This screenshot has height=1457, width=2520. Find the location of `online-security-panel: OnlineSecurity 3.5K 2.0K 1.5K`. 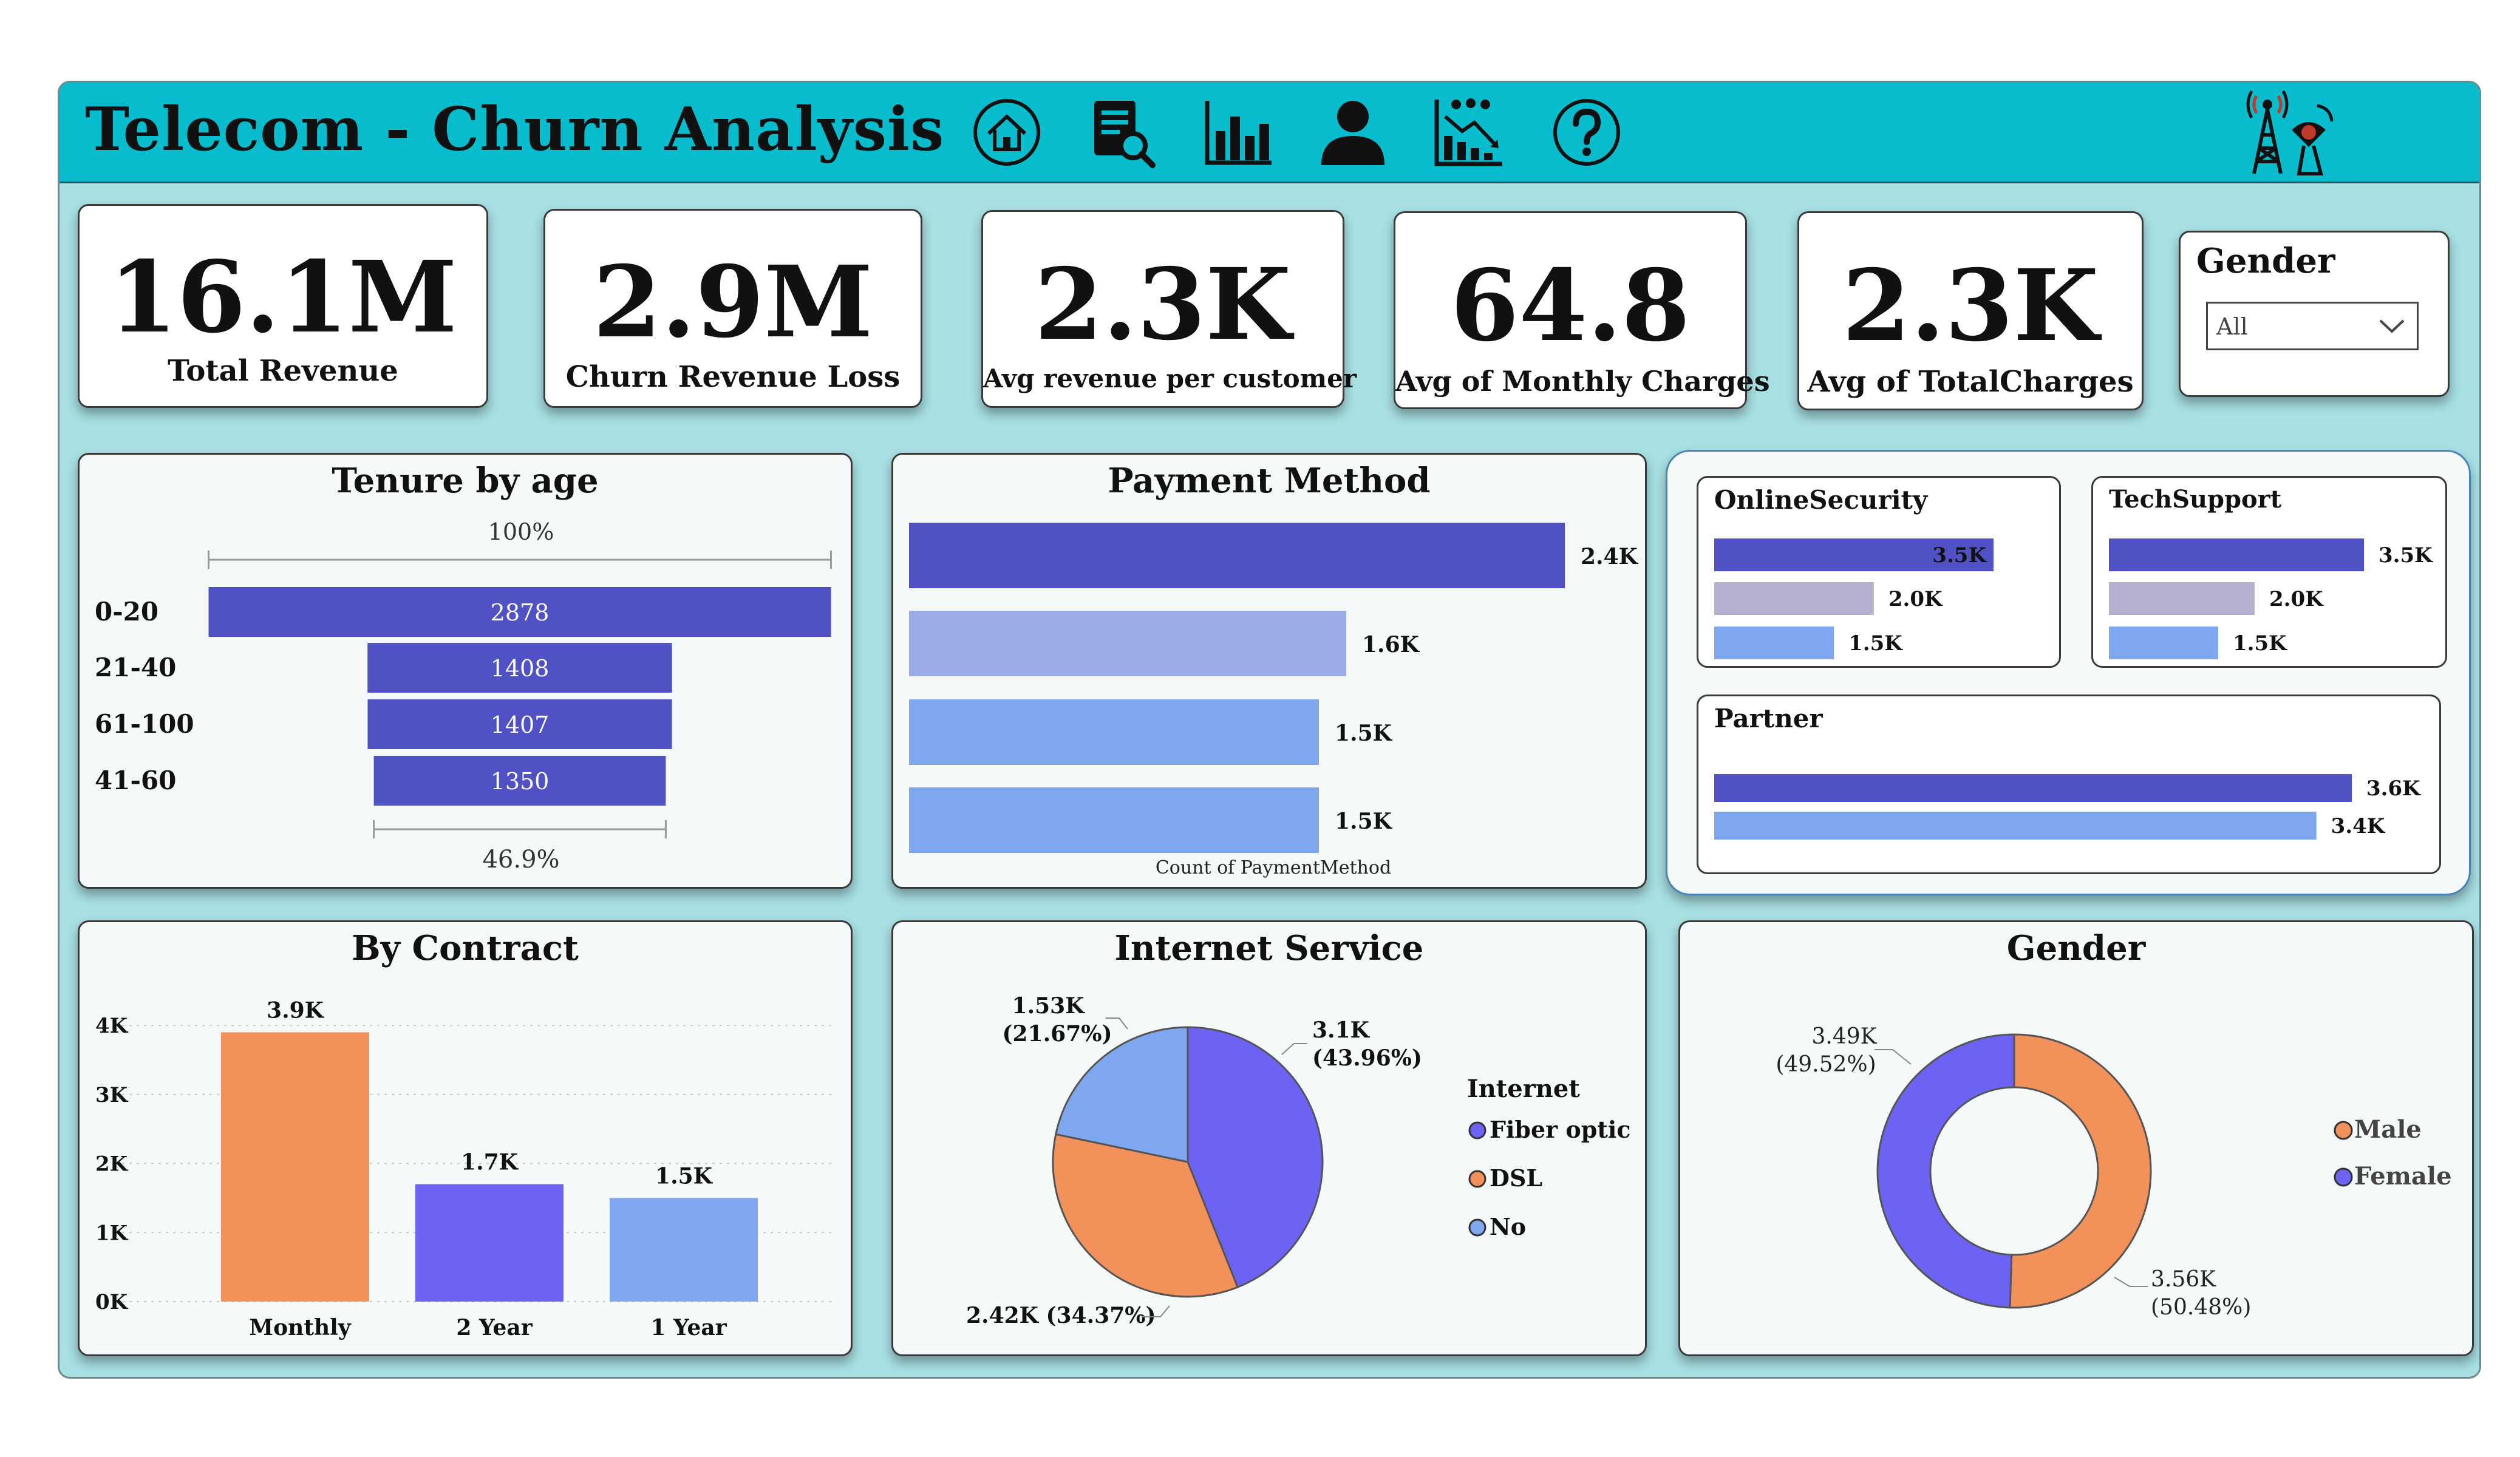

online-security-panel: OnlineSecurity 3.5K 2.0K 1.5K is located at coordinates (1879, 572).